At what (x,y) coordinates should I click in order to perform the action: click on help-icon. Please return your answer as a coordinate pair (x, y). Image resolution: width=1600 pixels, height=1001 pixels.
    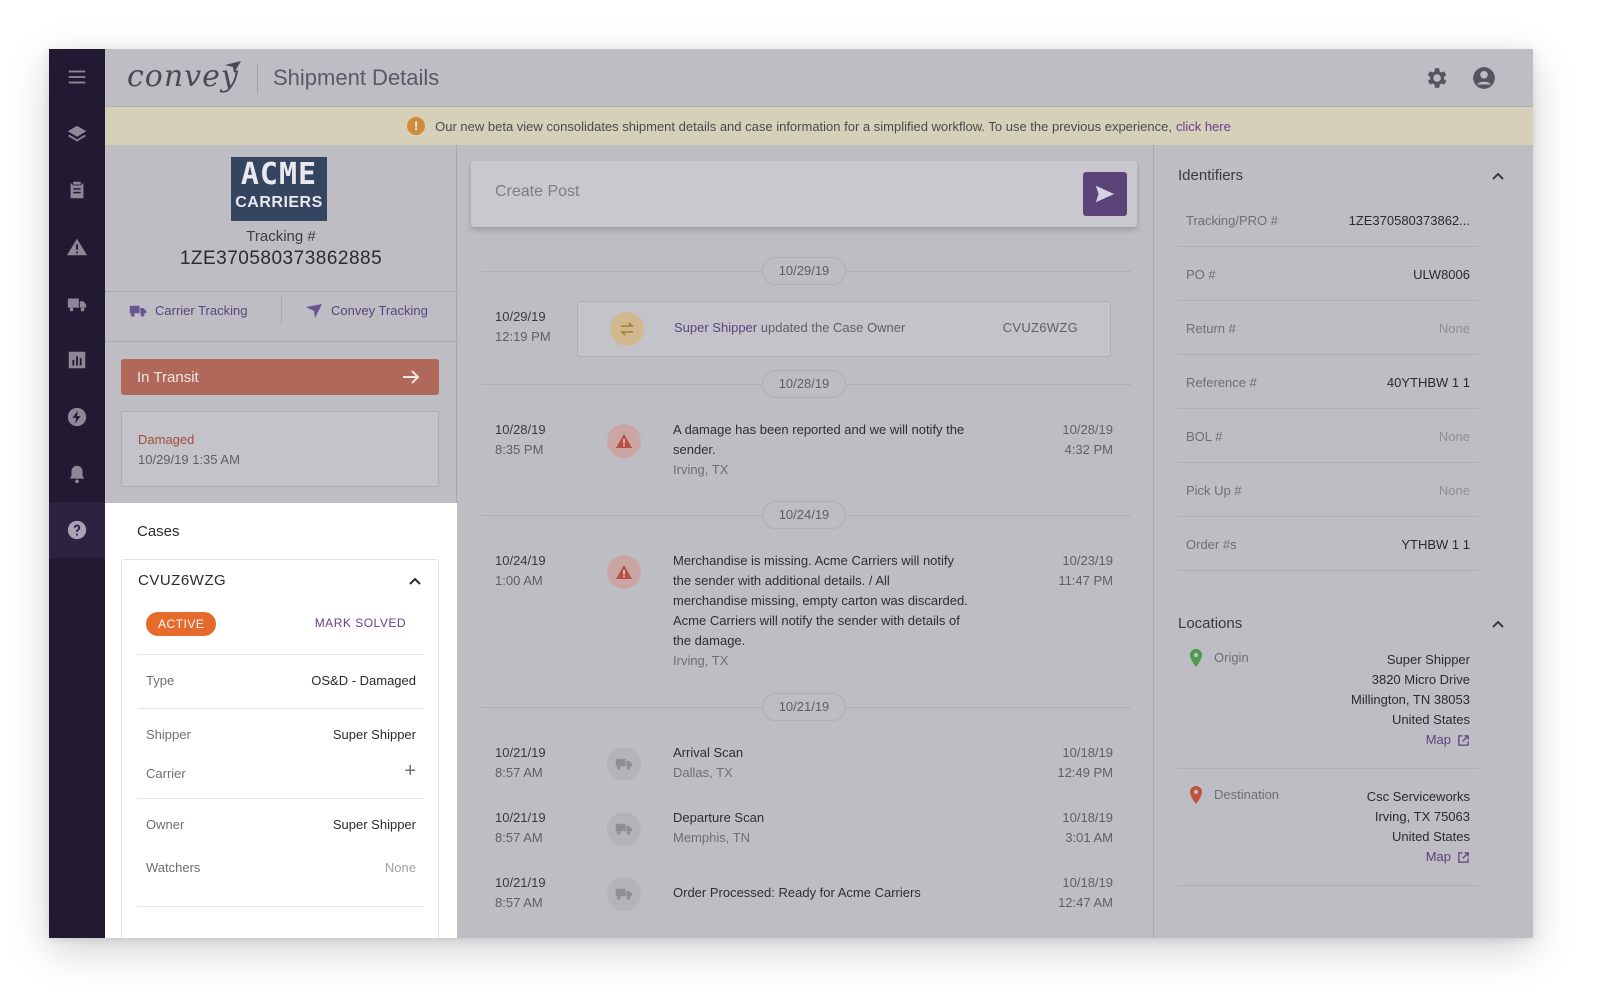
    Looking at the image, I should click on (77, 530).